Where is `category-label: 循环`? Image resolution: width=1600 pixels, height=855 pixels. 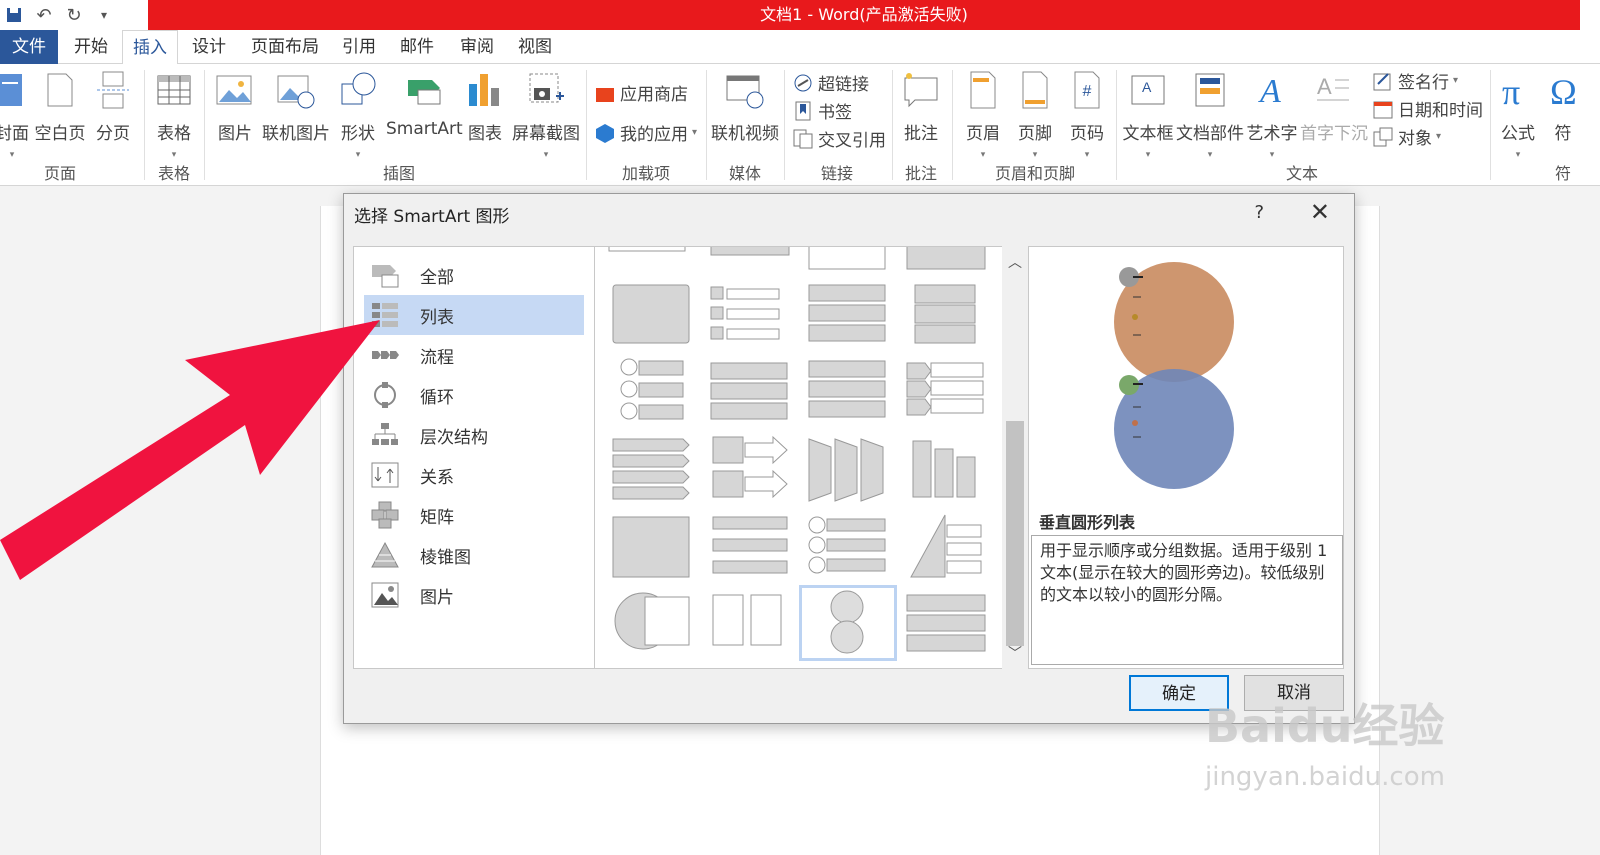
category-label: 循环 is located at coordinates (437, 397).